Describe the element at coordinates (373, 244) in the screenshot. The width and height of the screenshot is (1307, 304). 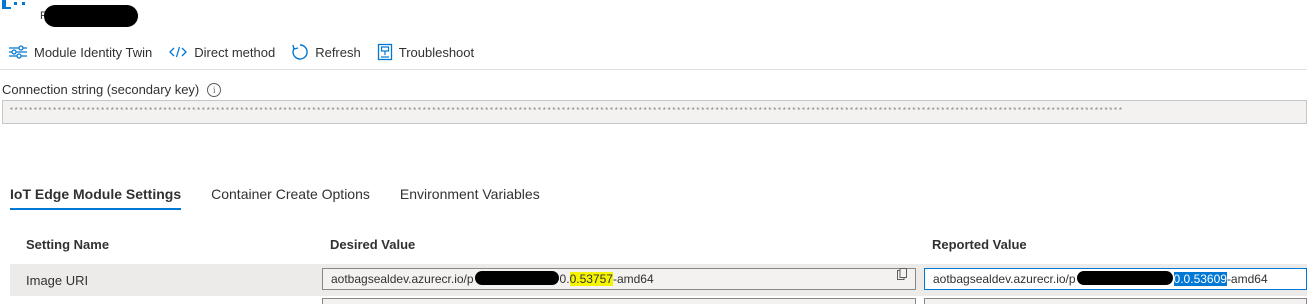
I see `column-header-desired-value: Desired Value` at that location.